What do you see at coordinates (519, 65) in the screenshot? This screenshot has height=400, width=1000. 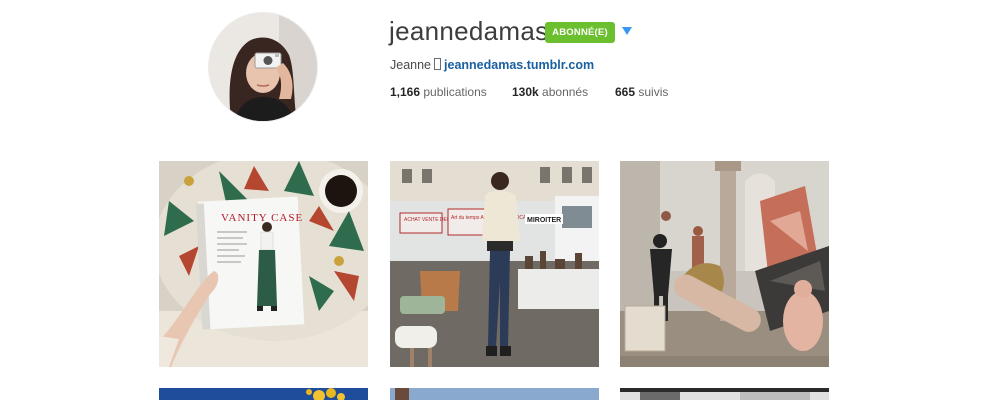 I see `bio-link: jeannedamas.tumblr.com` at bounding box center [519, 65].